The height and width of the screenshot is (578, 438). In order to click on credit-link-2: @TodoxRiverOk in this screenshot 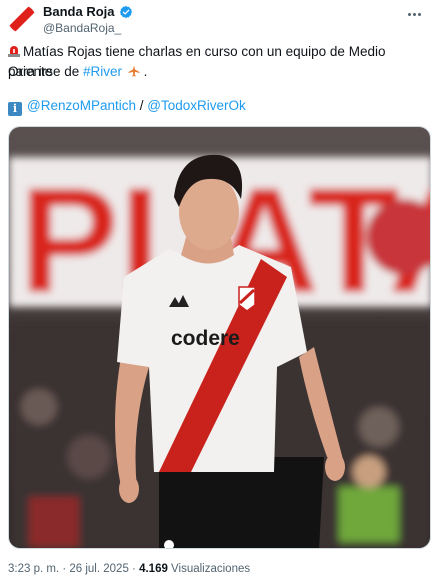, I will do `click(196, 105)`.